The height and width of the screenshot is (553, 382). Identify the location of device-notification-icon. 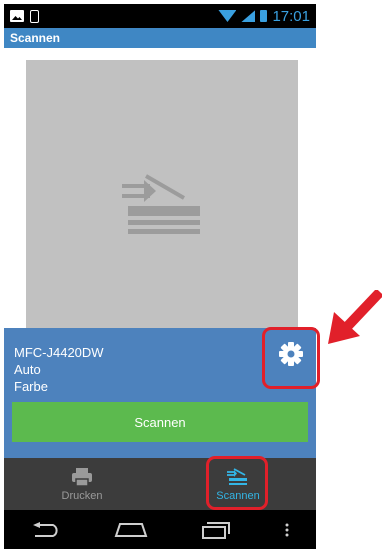
(34, 16).